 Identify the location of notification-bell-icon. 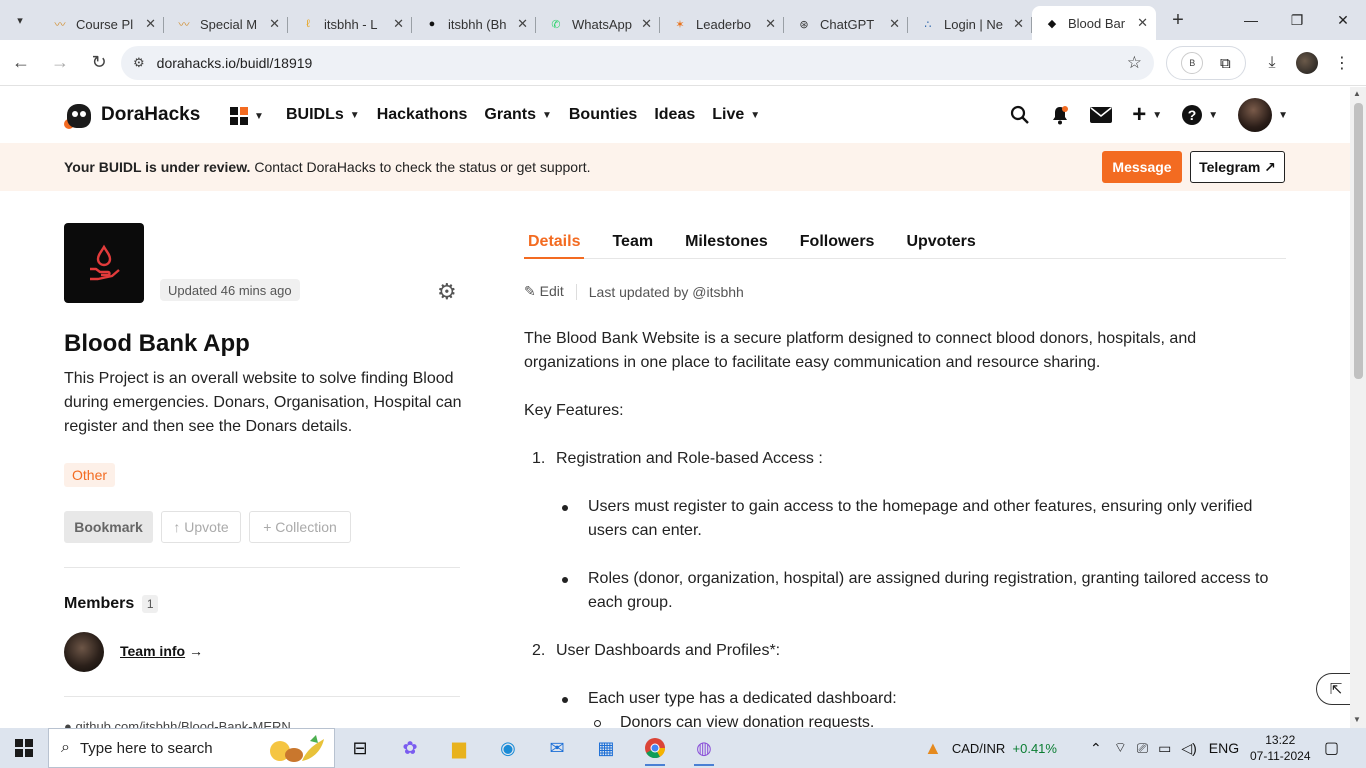
(1060, 115).